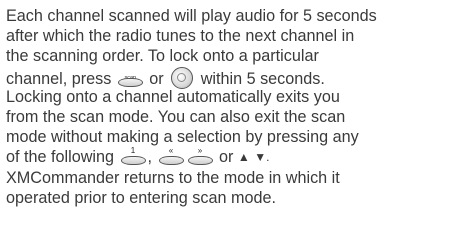 The image size is (467, 240). What do you see at coordinates (59, 78) in the screenshot?
I see `text-span: channel, press` at bounding box center [59, 78].